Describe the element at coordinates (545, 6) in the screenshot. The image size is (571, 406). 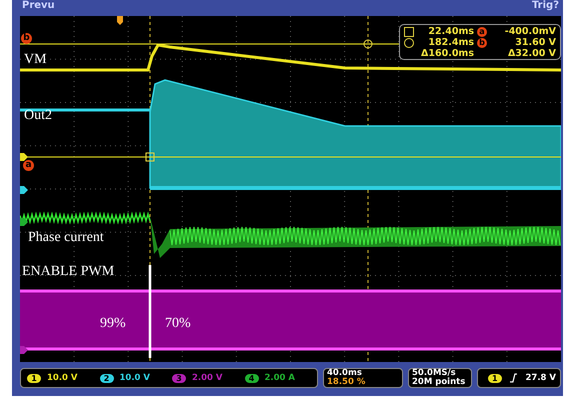
I see `trigger-state: Trig?` at that location.